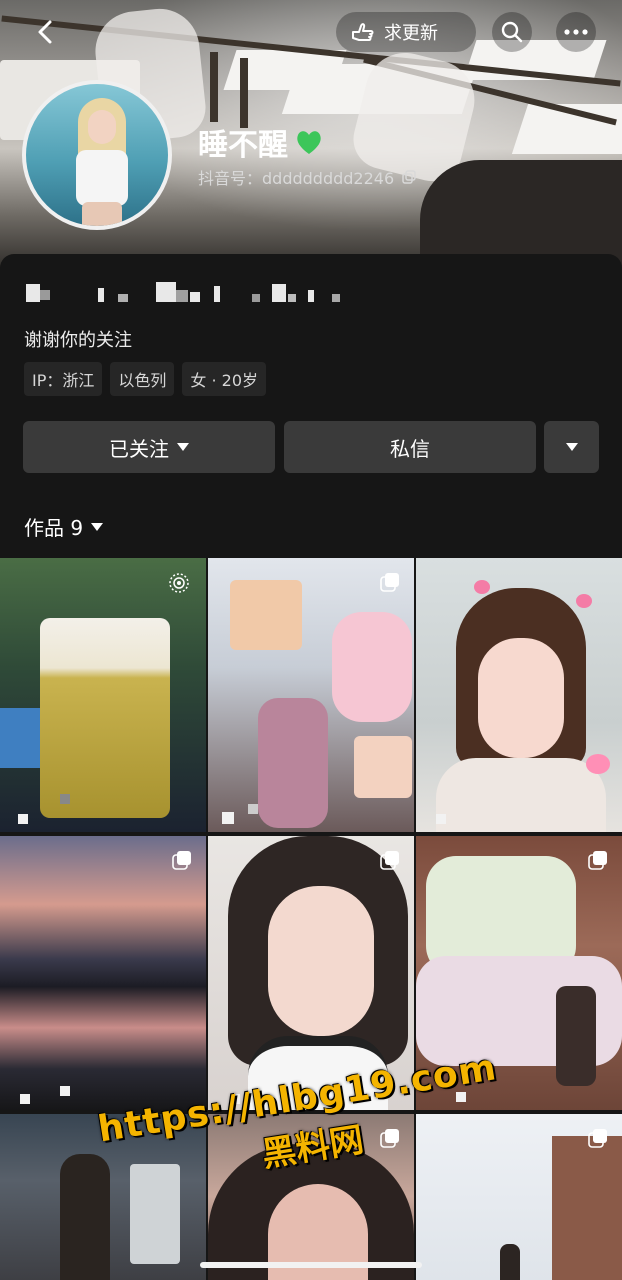 The image size is (622, 1280). Describe the element at coordinates (309, 142) in the screenshot. I see `green-heart-icon` at that location.